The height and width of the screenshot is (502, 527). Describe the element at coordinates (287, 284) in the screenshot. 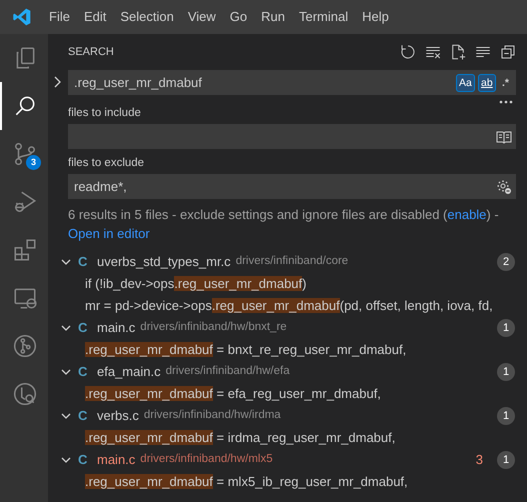

I see `match-line: if (!ib_dev->ops.reg_user_mr_dmabuf)` at that location.